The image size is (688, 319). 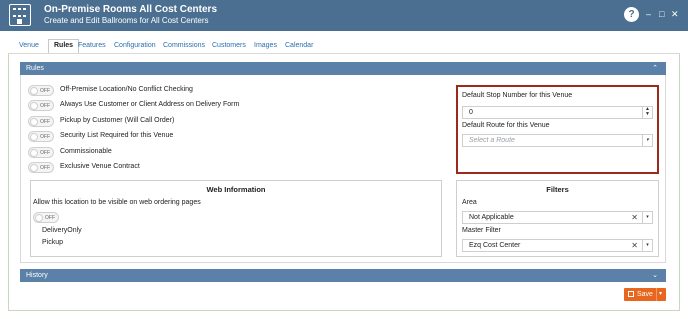 I want to click on stepper-icon: ▲ ▼, so click(x=647, y=112).